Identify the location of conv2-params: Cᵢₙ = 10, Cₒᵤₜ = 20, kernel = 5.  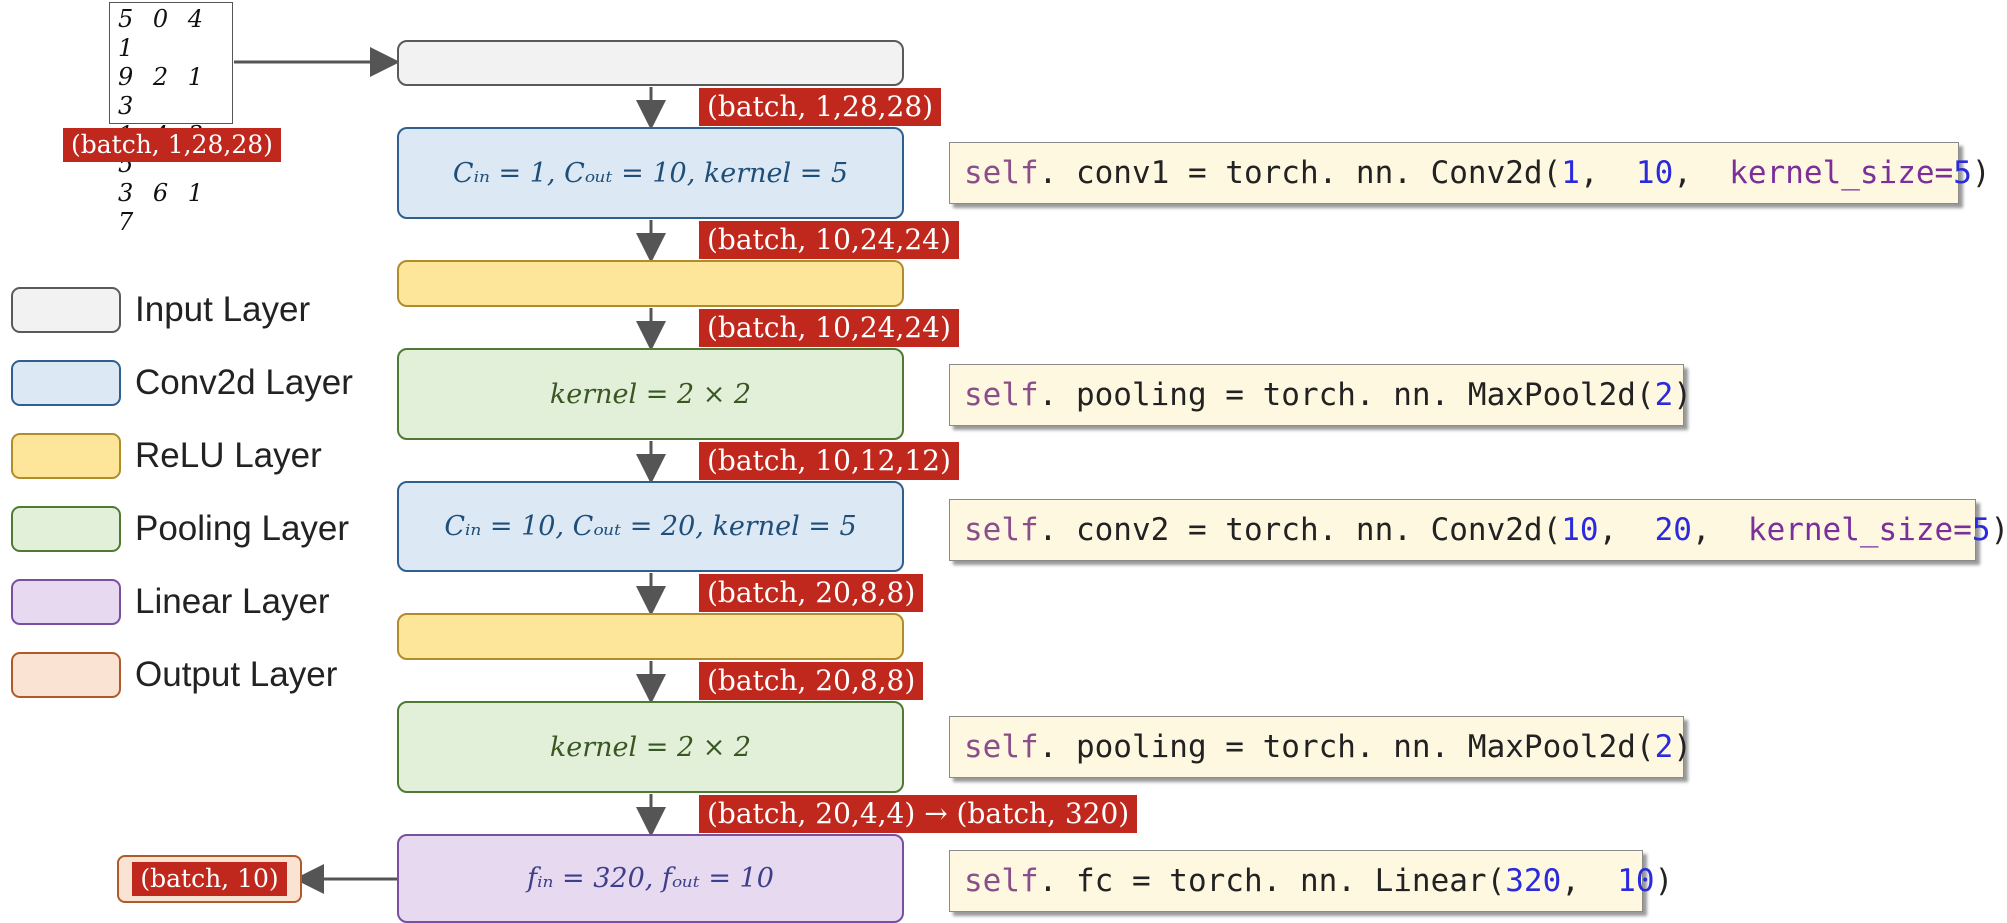
(650, 526).